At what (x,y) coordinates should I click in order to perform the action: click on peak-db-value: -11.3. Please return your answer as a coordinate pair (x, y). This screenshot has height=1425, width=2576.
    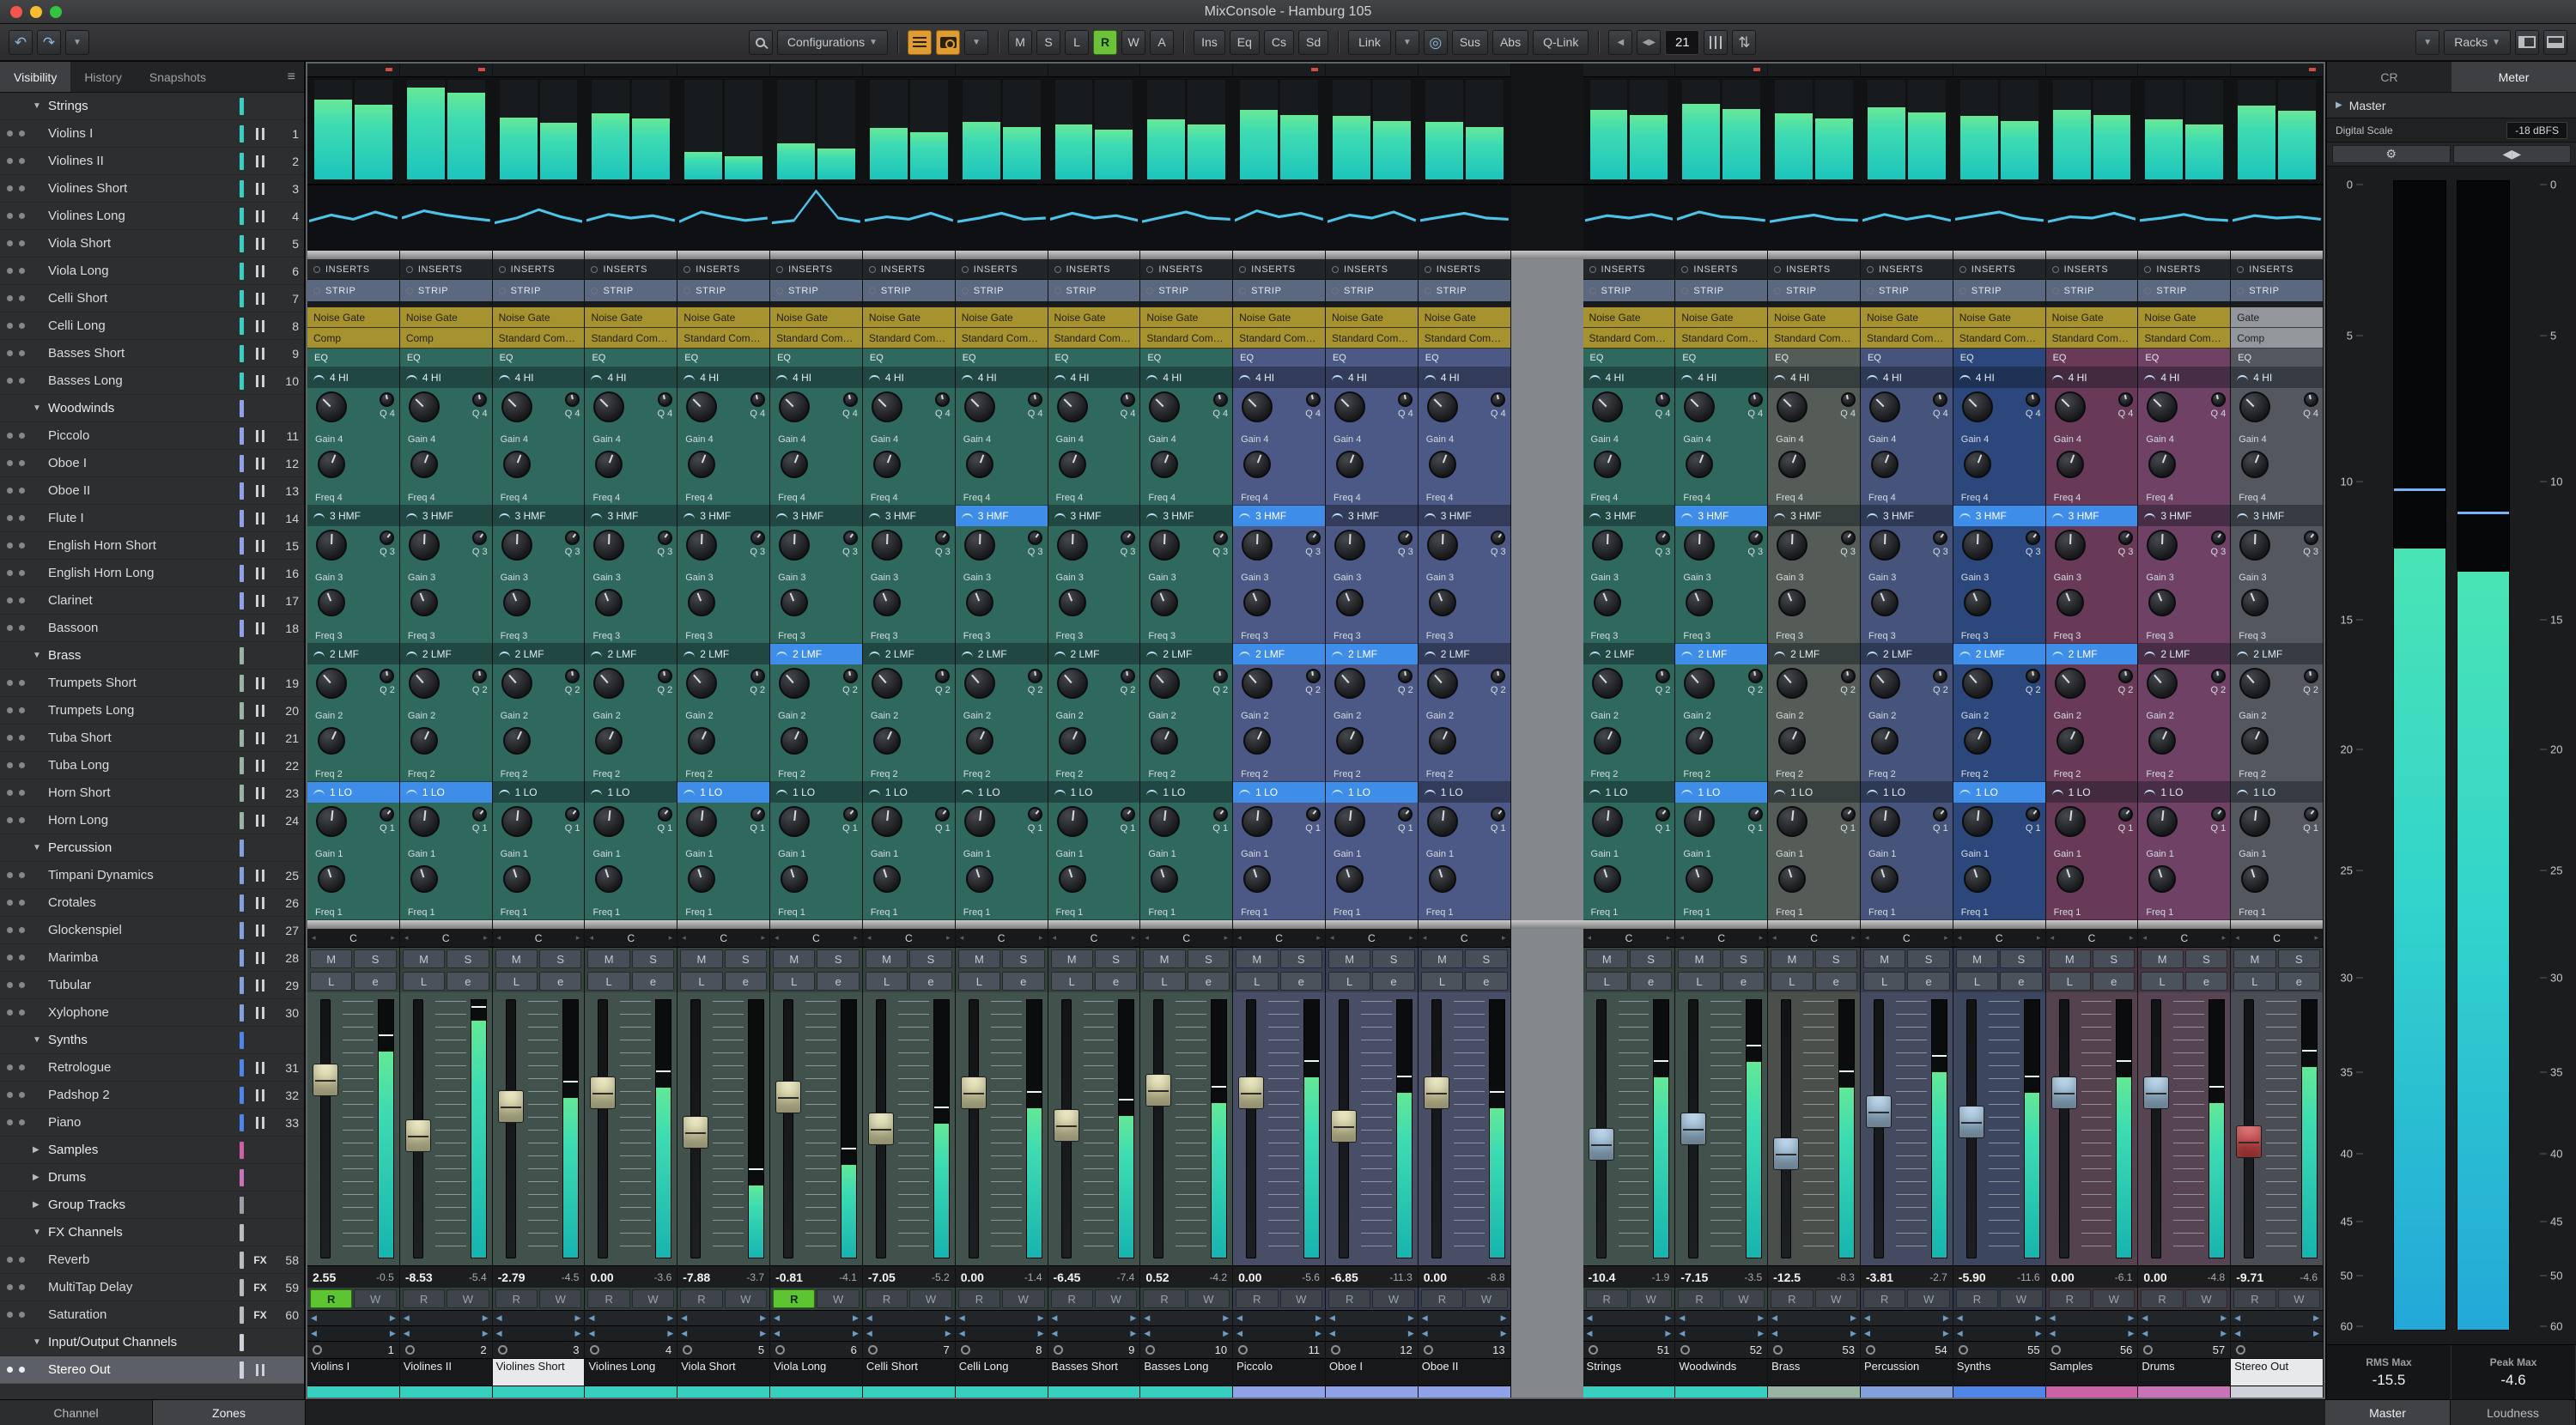
    Looking at the image, I should click on (1400, 1277).